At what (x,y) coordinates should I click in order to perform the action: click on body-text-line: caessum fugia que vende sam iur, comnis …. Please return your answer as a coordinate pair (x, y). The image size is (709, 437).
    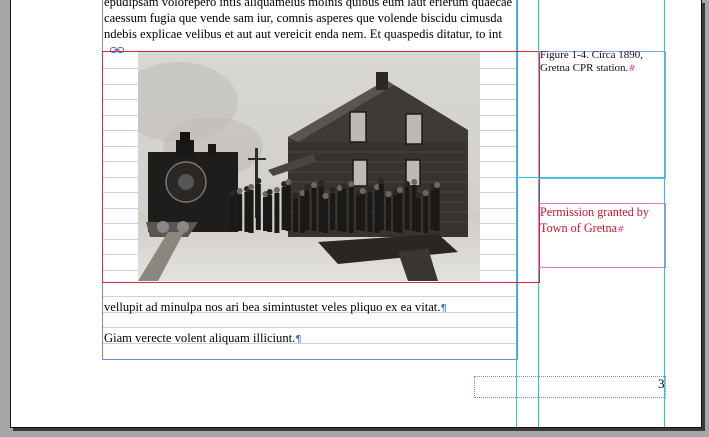
    Looking at the image, I should click on (310, 18).